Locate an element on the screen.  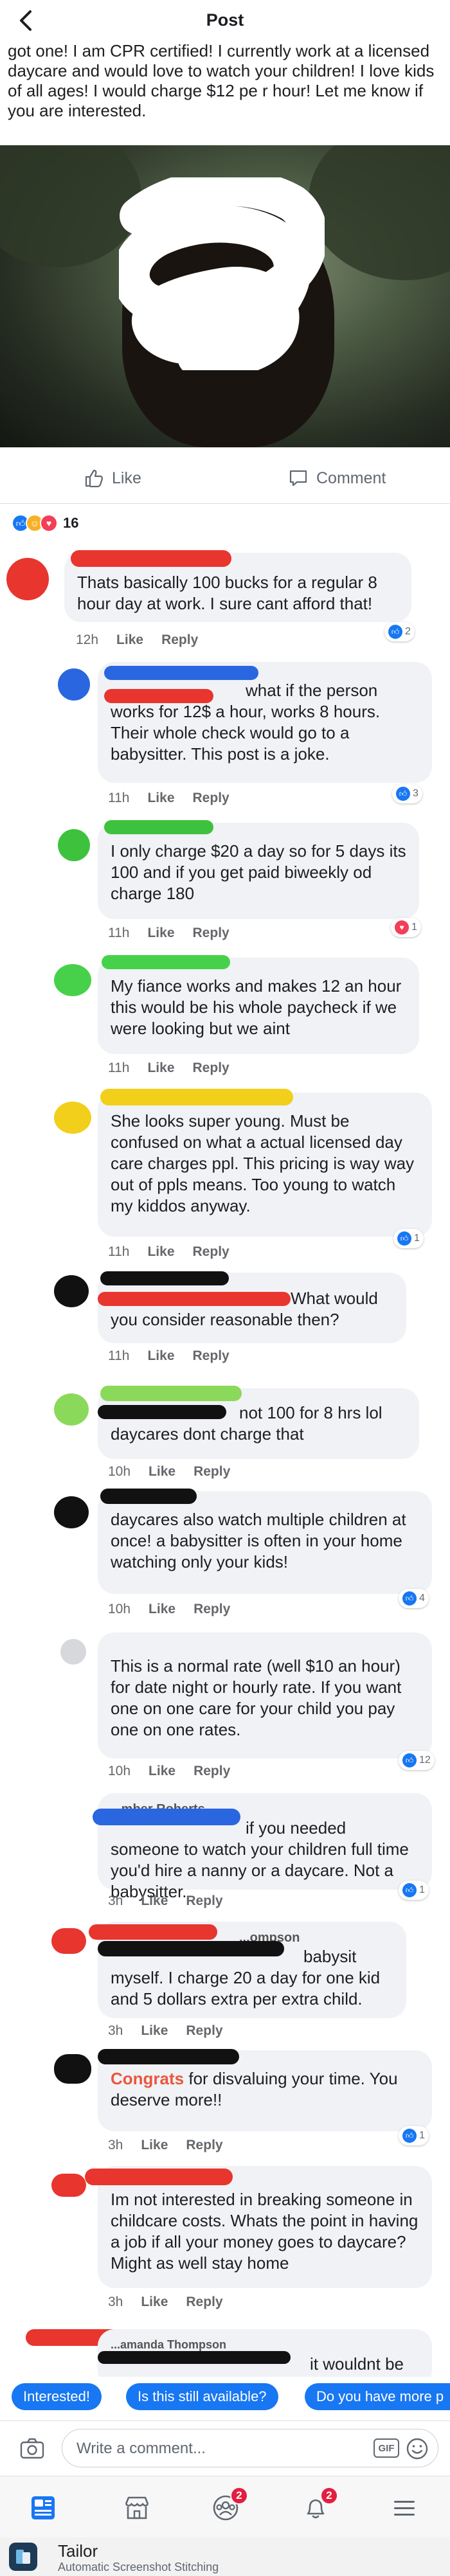
tailor-logo-icon is located at coordinates (23, 2557).